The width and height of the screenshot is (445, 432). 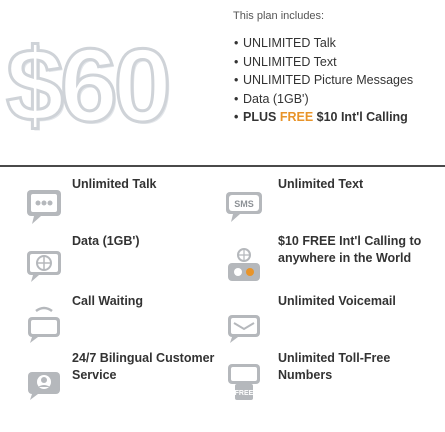 What do you see at coordinates (296, 117) in the screenshot?
I see `highlight-free: FREE` at bounding box center [296, 117].